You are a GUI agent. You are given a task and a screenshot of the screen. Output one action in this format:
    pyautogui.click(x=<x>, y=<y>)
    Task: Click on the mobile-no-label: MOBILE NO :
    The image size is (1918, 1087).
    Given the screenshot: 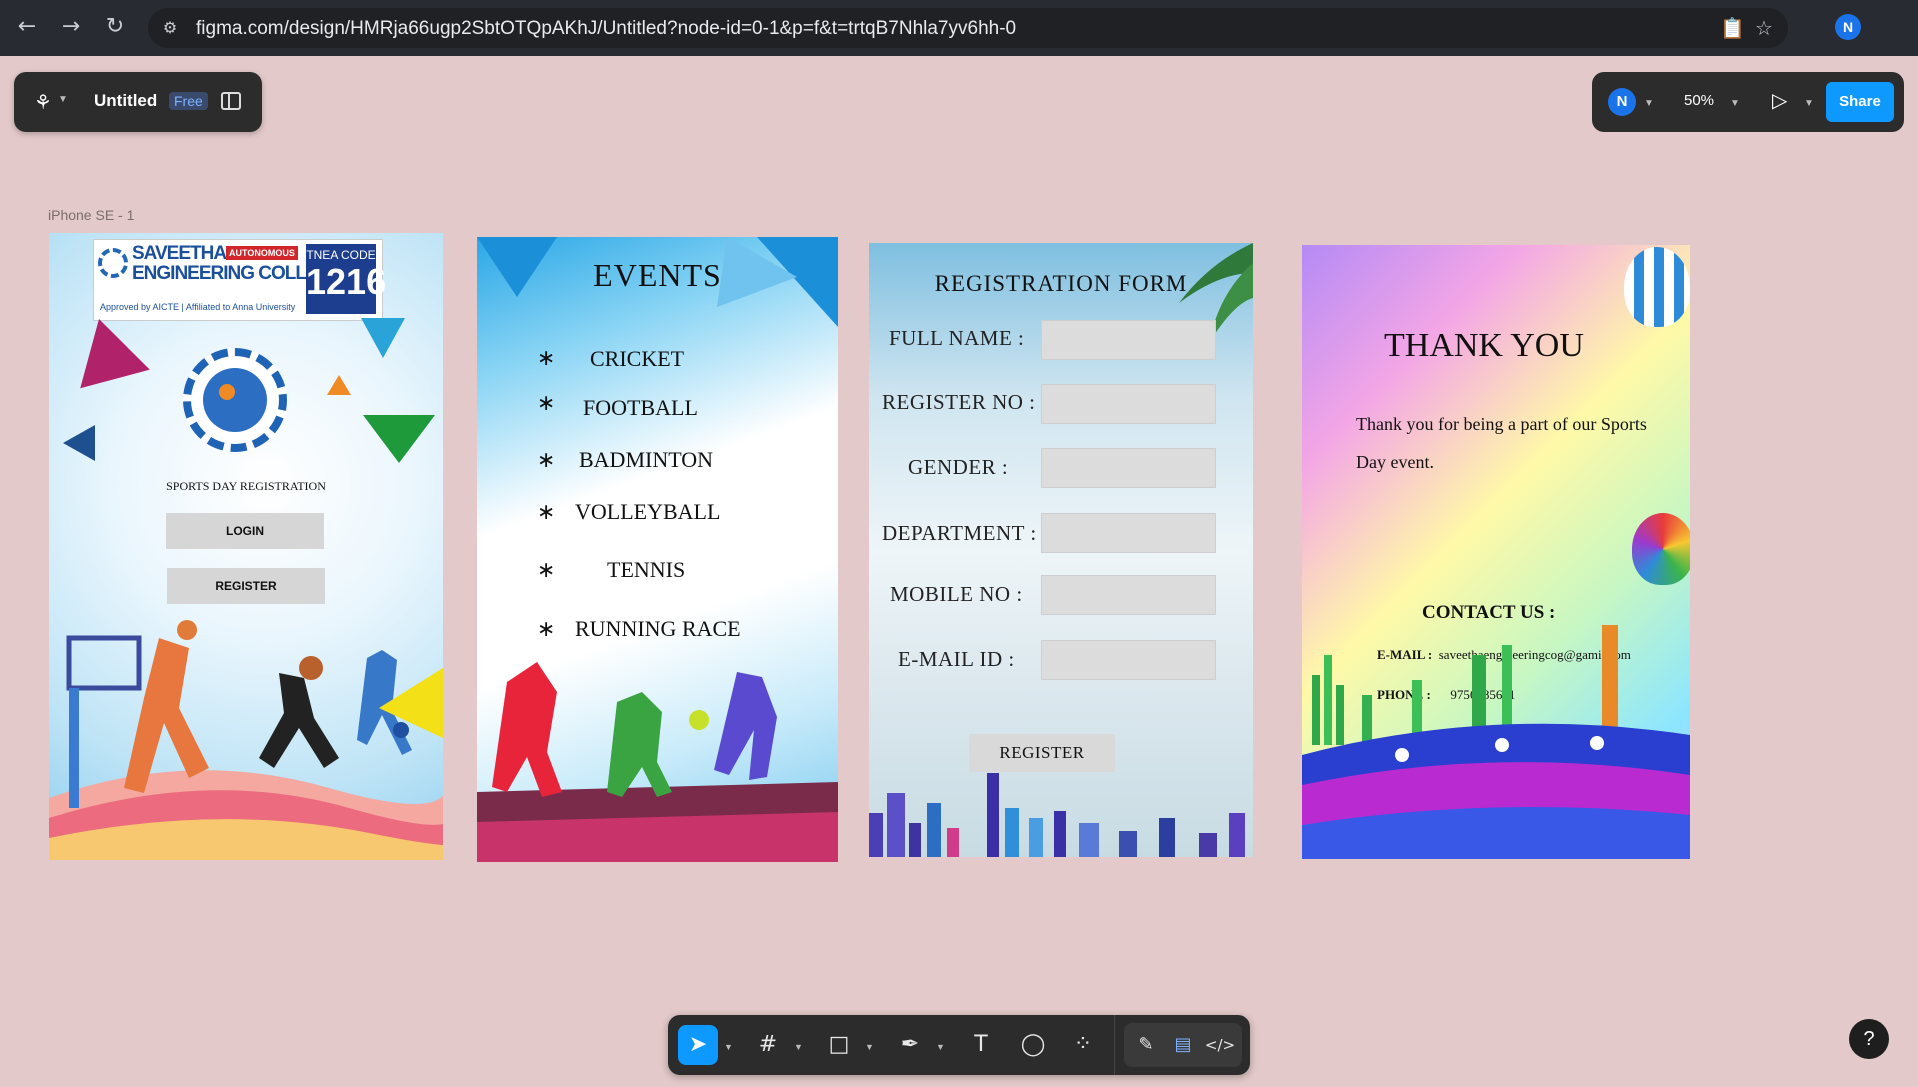 What is the action you would take?
    pyautogui.click(x=956, y=594)
    